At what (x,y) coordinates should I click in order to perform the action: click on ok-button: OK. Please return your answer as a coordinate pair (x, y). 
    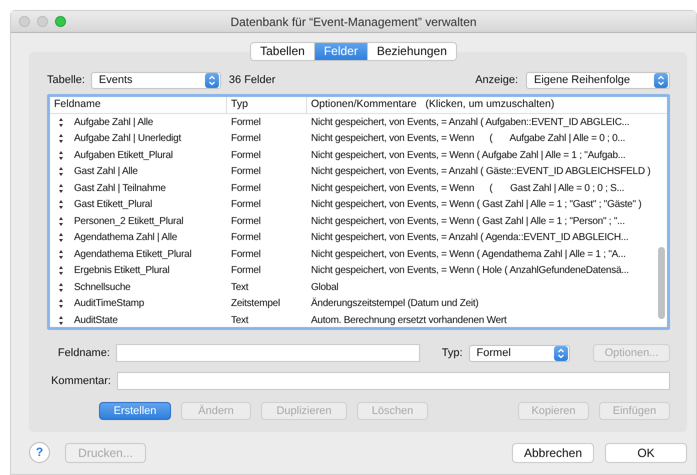
    Looking at the image, I should click on (646, 452).